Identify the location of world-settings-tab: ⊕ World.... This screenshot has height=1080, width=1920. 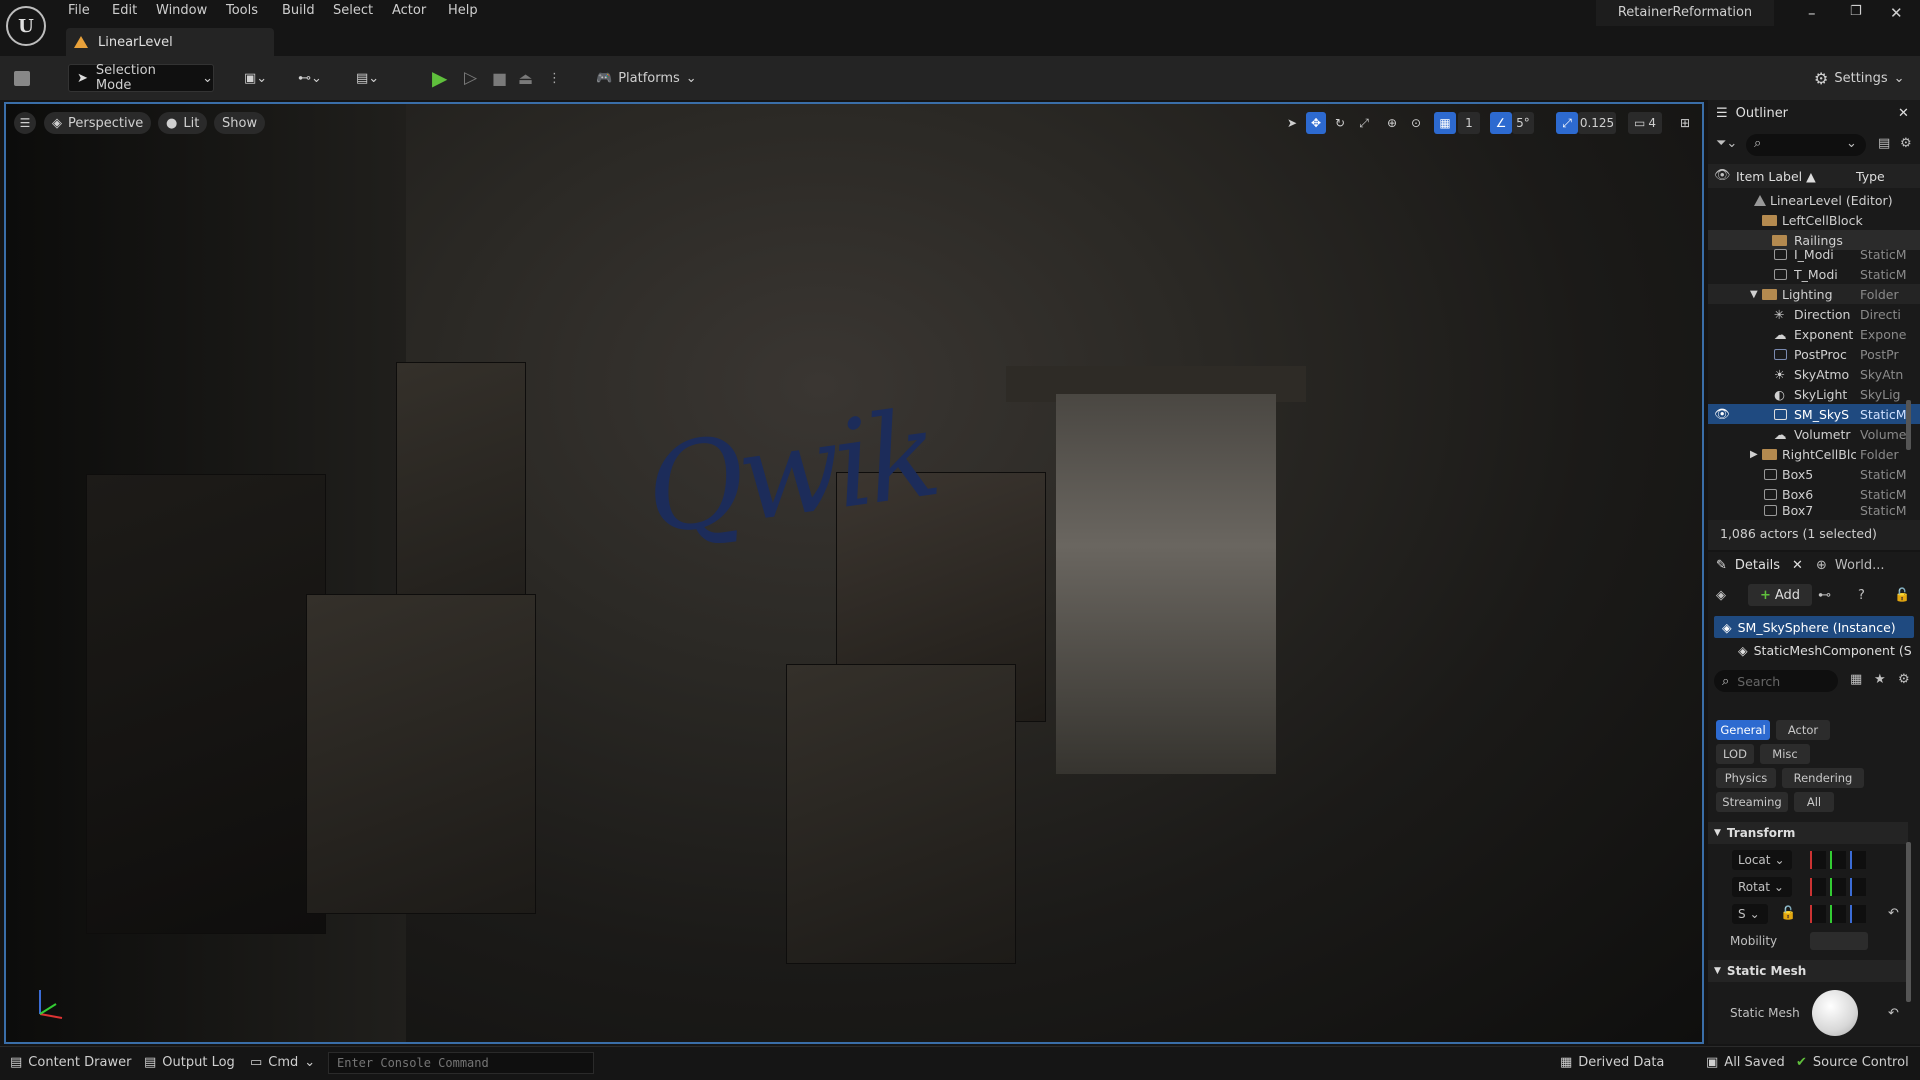
(1858, 565).